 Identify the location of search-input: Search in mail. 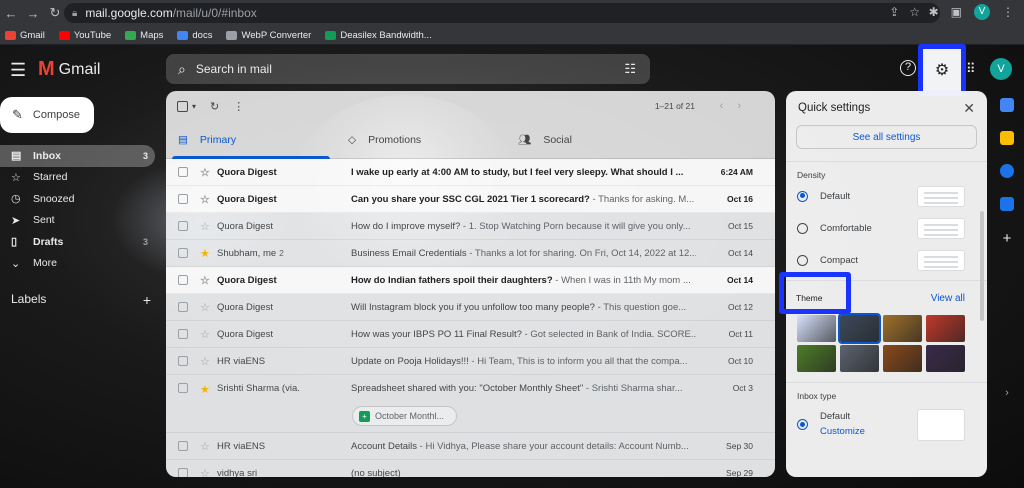
(234, 69).